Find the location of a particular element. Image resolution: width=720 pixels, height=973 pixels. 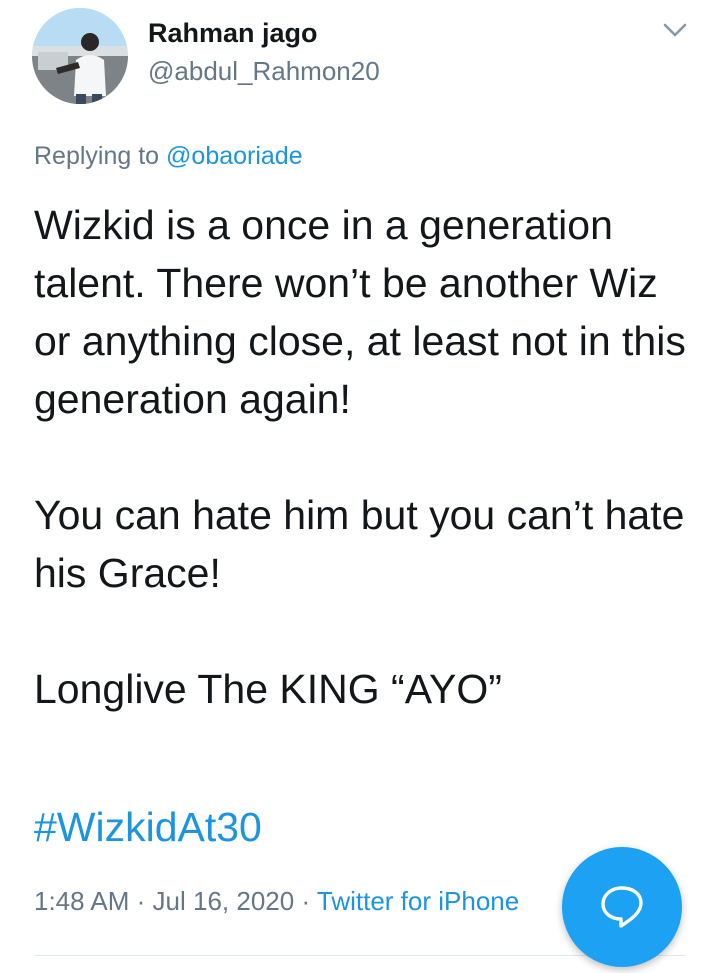

reply-bubble-icon is located at coordinates (622, 907).